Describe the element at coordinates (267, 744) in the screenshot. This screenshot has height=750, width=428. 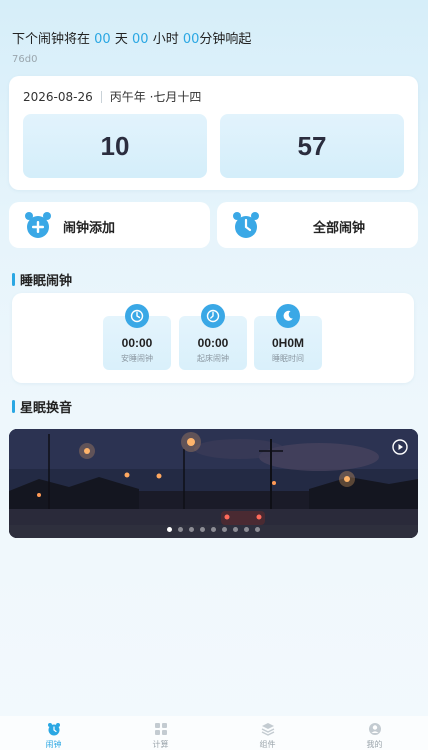
I see `tab-widgets-label: 组件` at that location.